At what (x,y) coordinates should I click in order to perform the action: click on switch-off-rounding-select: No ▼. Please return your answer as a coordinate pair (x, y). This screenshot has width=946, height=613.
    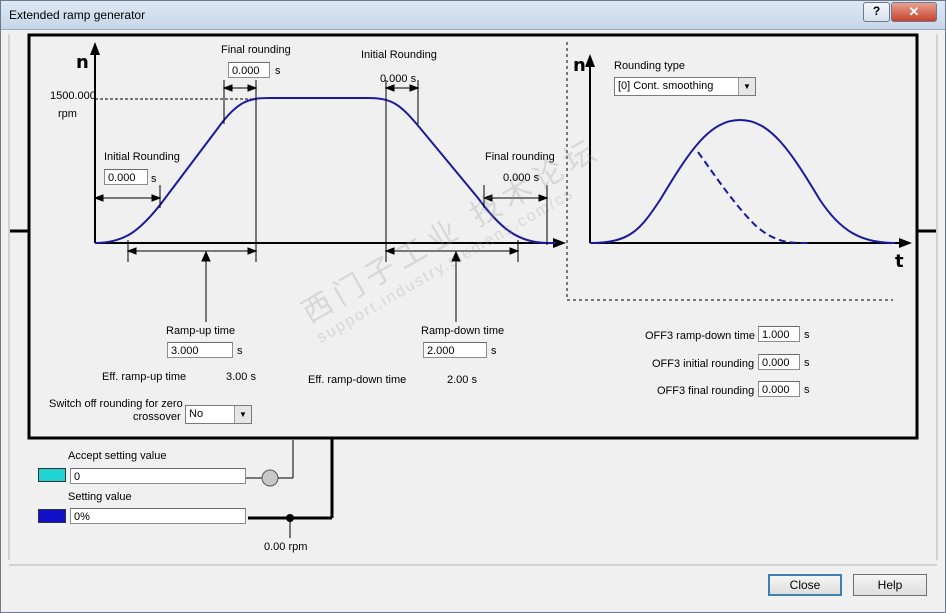
    Looking at the image, I should click on (218, 414).